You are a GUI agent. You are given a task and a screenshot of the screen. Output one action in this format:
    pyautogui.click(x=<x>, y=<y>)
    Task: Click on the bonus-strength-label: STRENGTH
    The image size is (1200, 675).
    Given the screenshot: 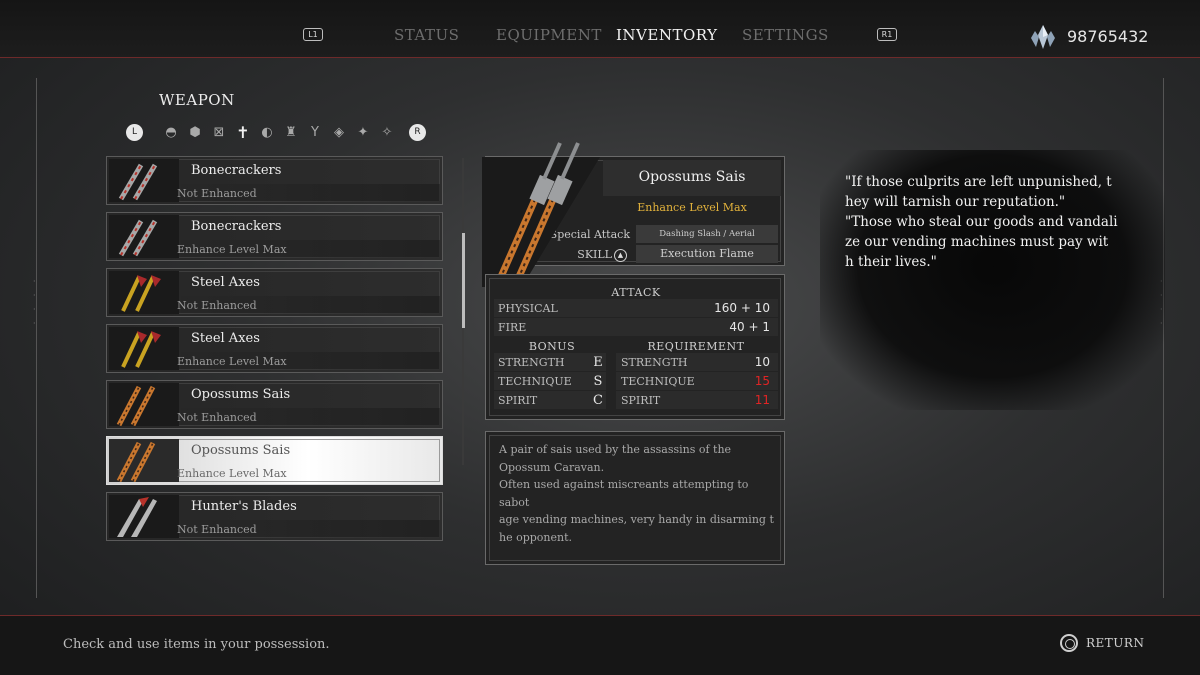 What is the action you would take?
    pyautogui.click(x=531, y=362)
    